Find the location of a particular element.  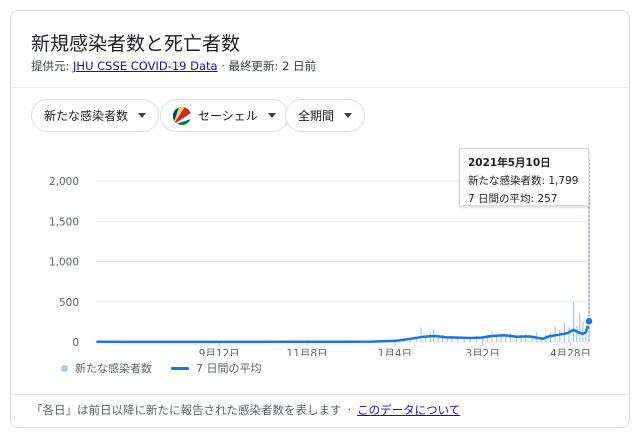

about-data-link: このデータについて is located at coordinates (408, 410).